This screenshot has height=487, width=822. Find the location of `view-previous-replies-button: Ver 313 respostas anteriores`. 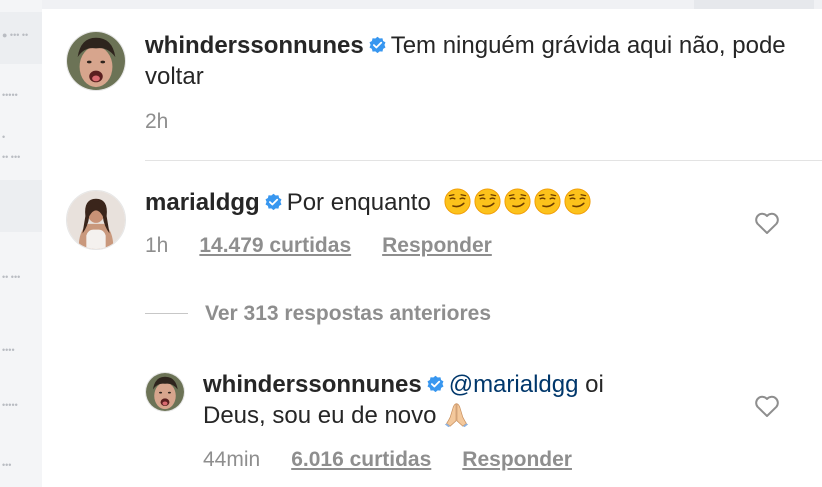

view-previous-replies-button: Ver 313 respostas anteriores is located at coordinates (318, 314).